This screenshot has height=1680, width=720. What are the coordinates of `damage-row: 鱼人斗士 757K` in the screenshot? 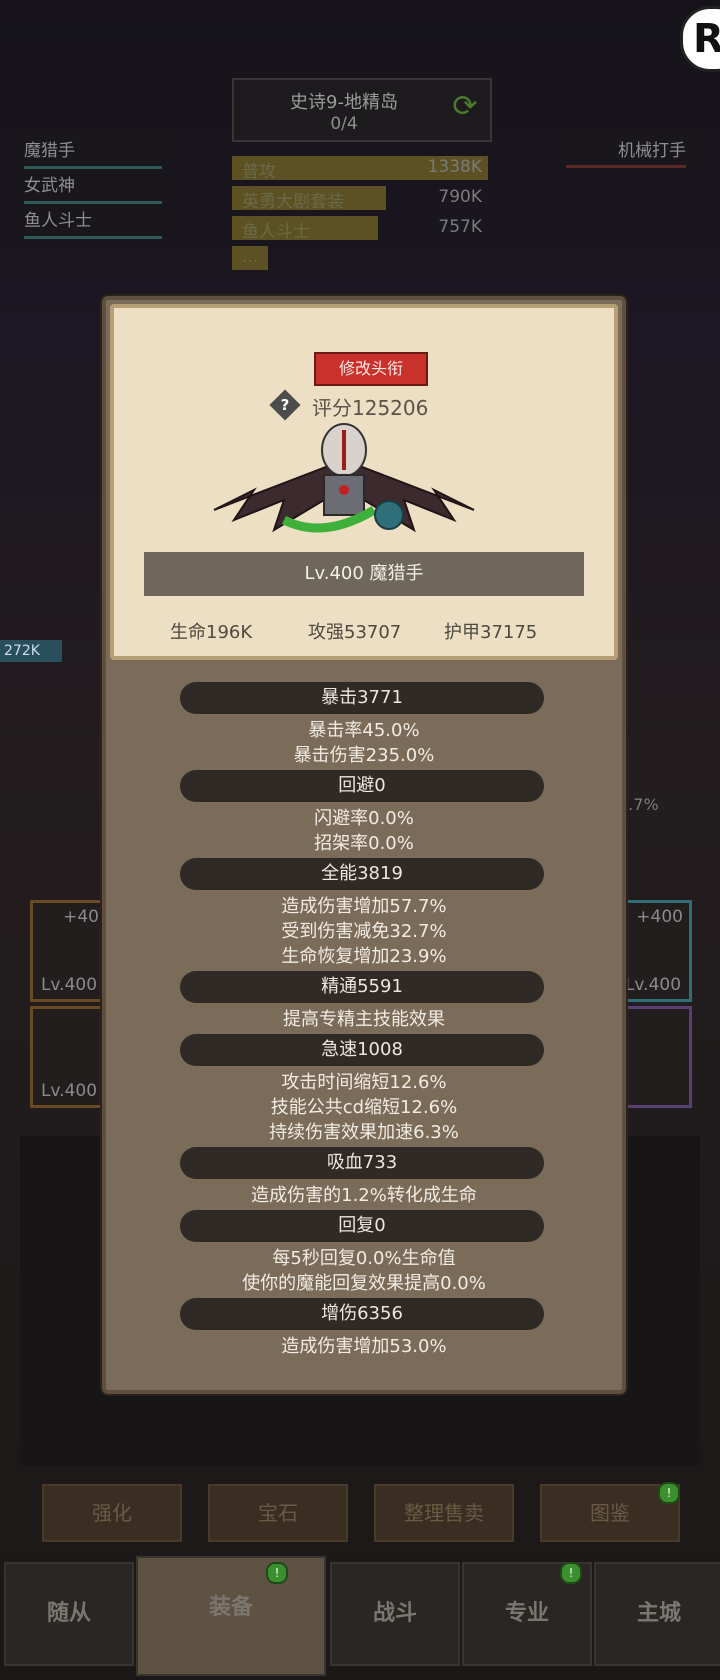 It's located at (360, 229).